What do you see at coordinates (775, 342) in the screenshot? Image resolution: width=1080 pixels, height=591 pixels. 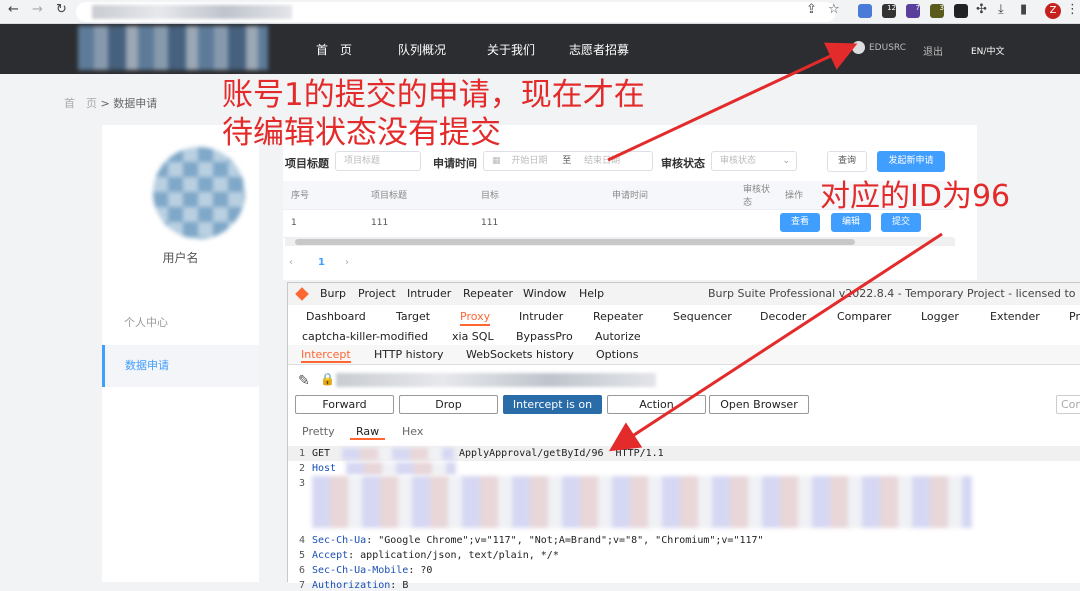 I see `arrow-to-request` at bounding box center [775, 342].